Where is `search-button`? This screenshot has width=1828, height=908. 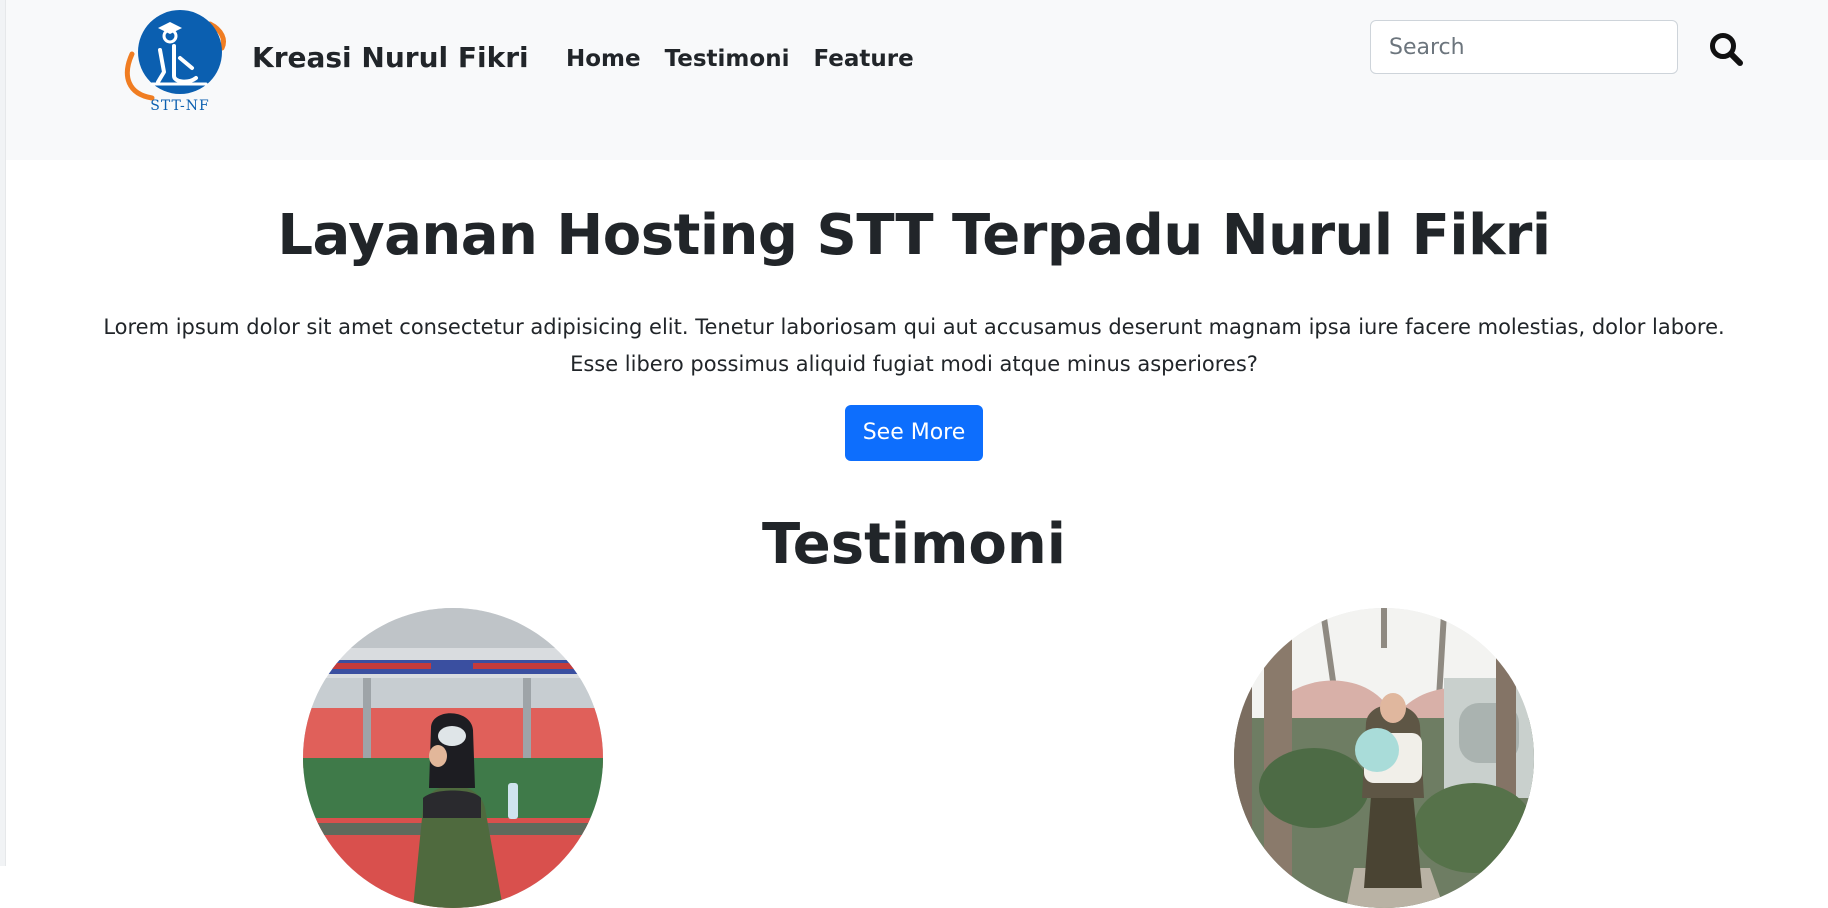
search-button is located at coordinates (1726, 50).